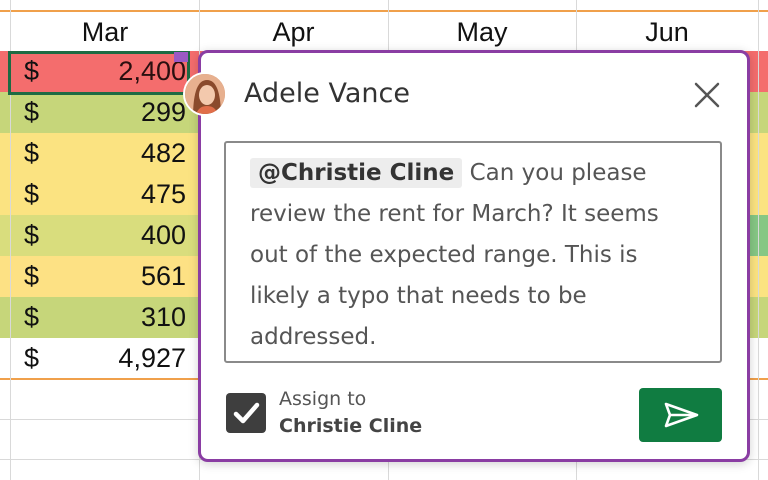 Image resolution: width=768 pixels, height=480 pixels. I want to click on column-header-apr: Apr, so click(293, 32).